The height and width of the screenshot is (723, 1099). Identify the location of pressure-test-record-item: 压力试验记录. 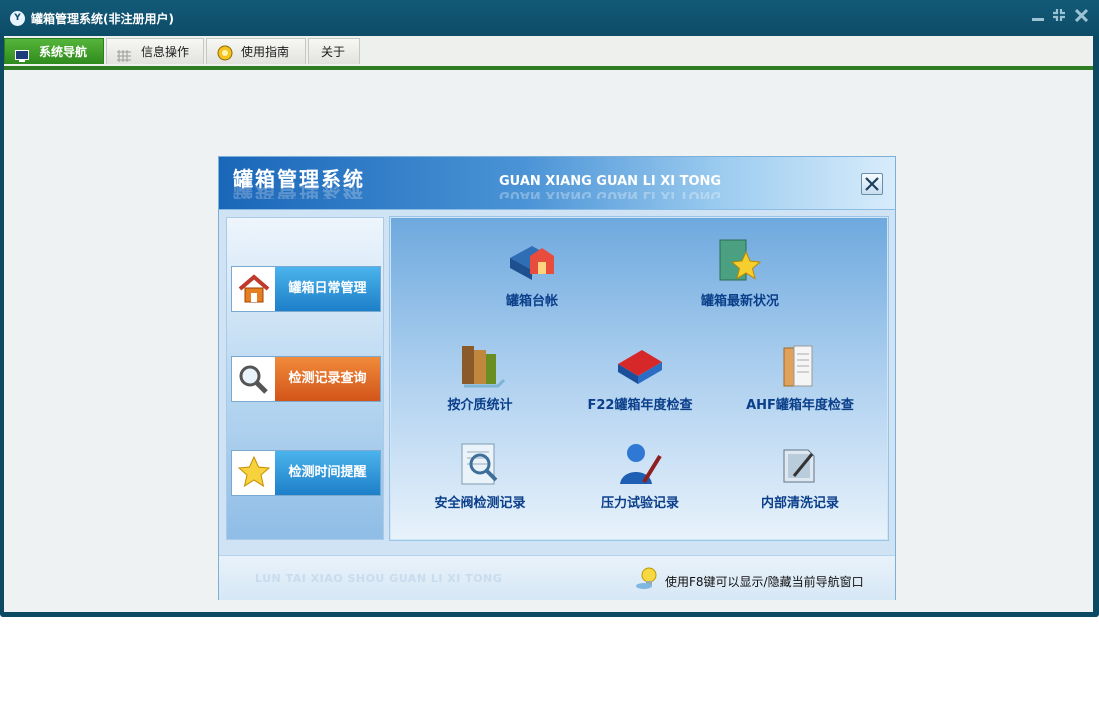
(640, 480).